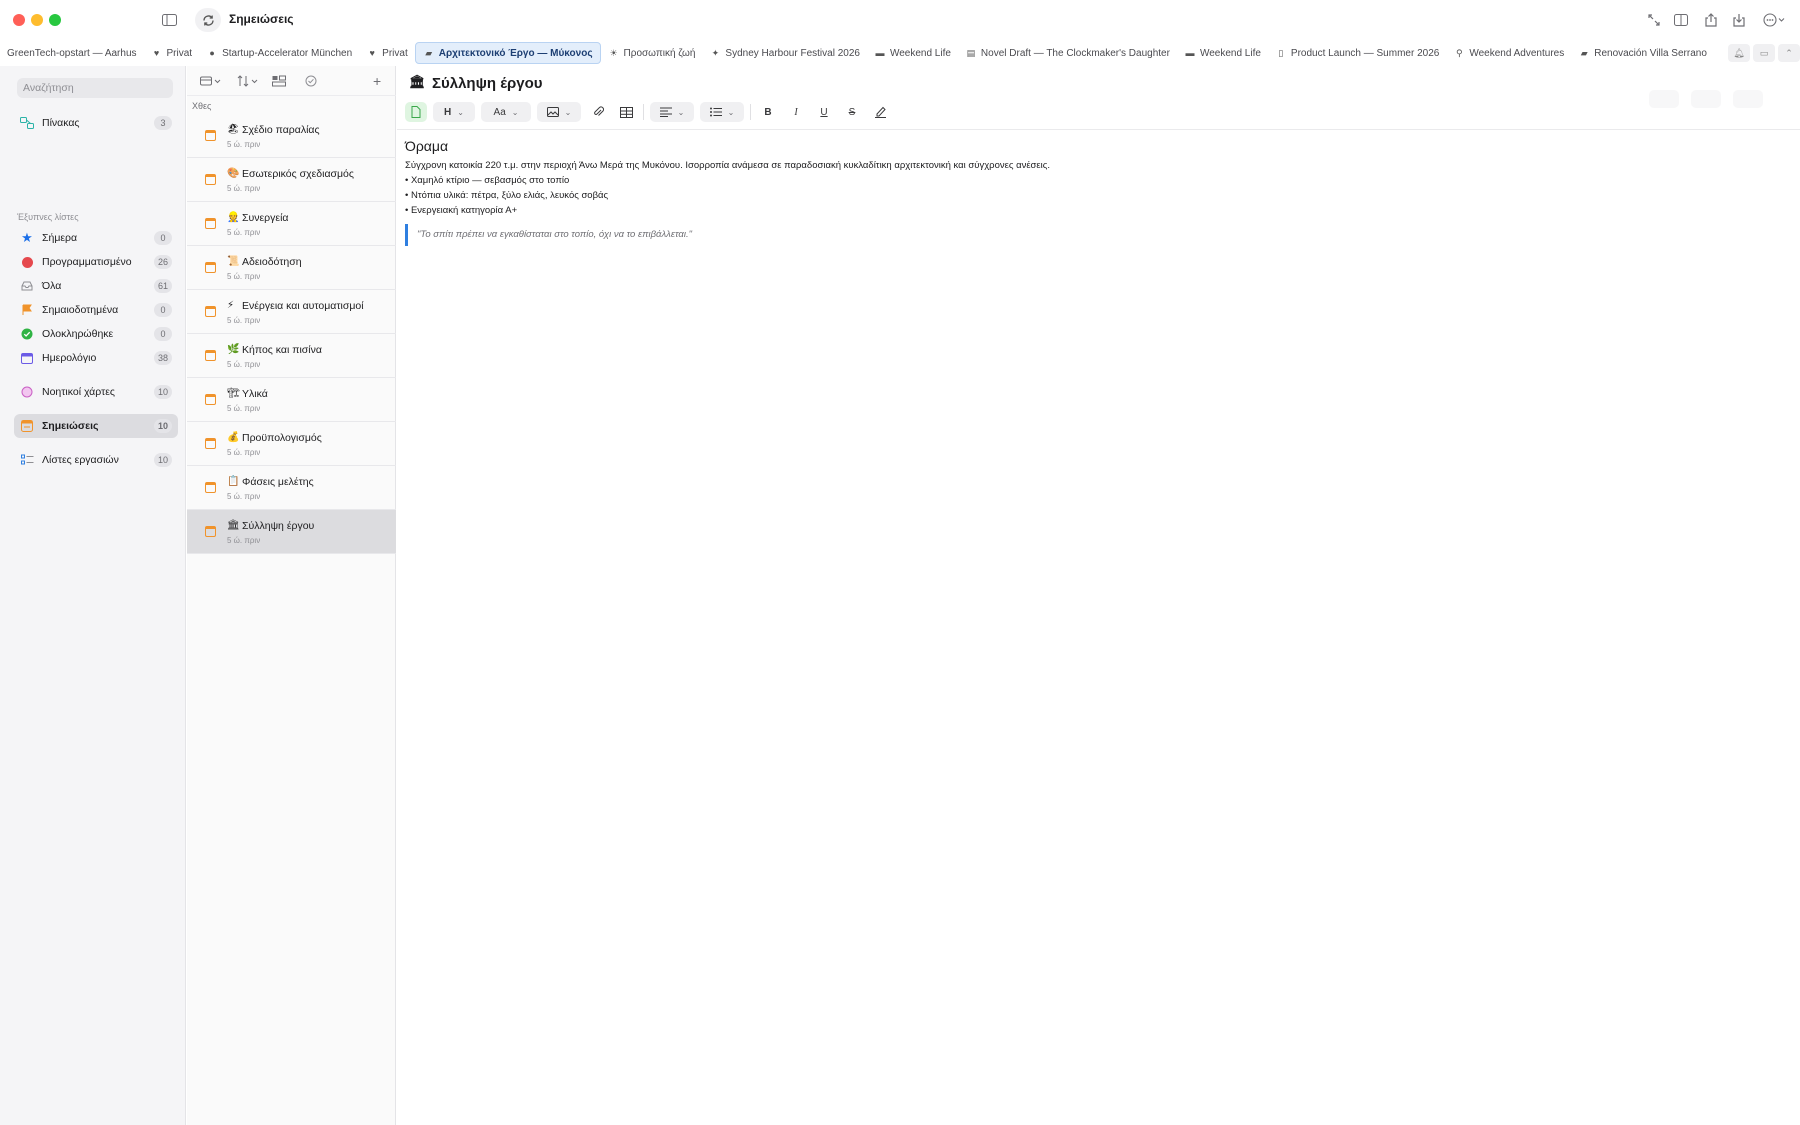 This screenshot has height=1125, width=1800. I want to click on heading-dropdown: H ⌄, so click(454, 112).